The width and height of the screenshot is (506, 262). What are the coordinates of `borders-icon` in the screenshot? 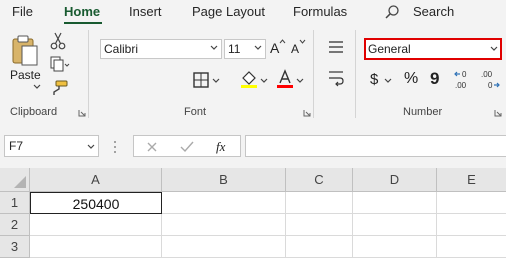 It's located at (201, 80).